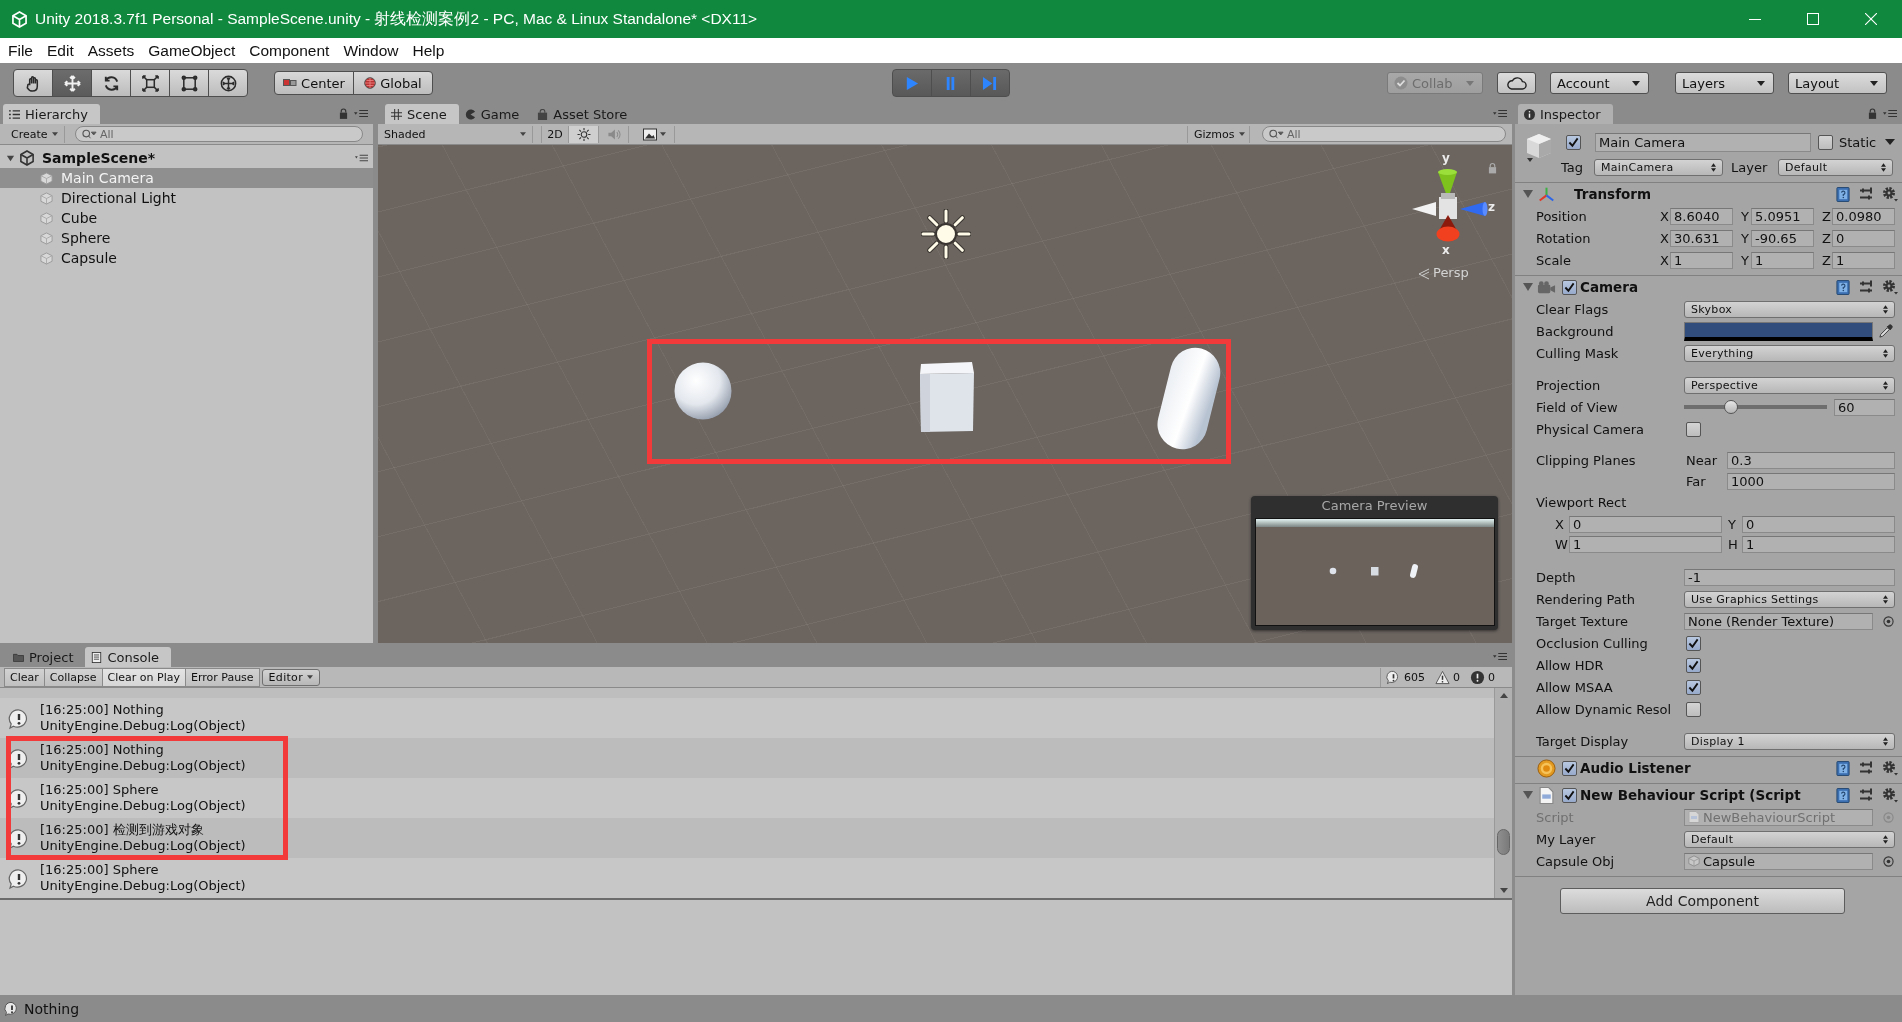 This screenshot has width=1902, height=1022. I want to click on component-title: Audio Listener, so click(1635, 768).